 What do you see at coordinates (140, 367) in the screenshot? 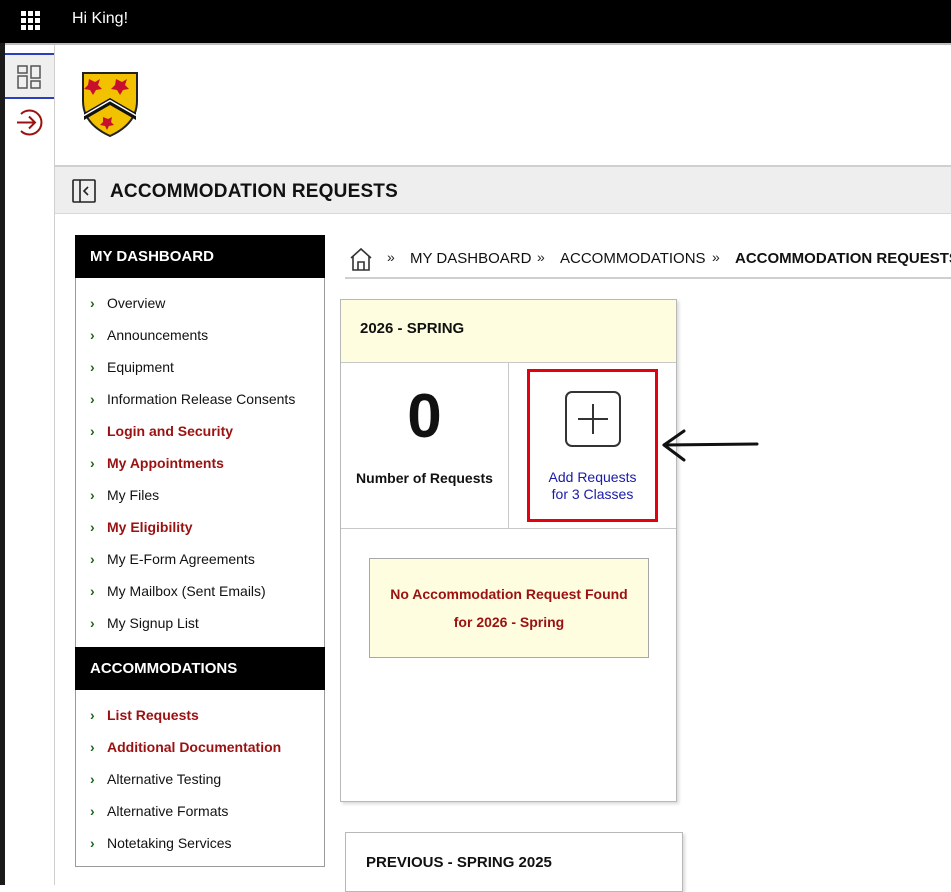
I see `menu-item-label: Equipment` at bounding box center [140, 367].